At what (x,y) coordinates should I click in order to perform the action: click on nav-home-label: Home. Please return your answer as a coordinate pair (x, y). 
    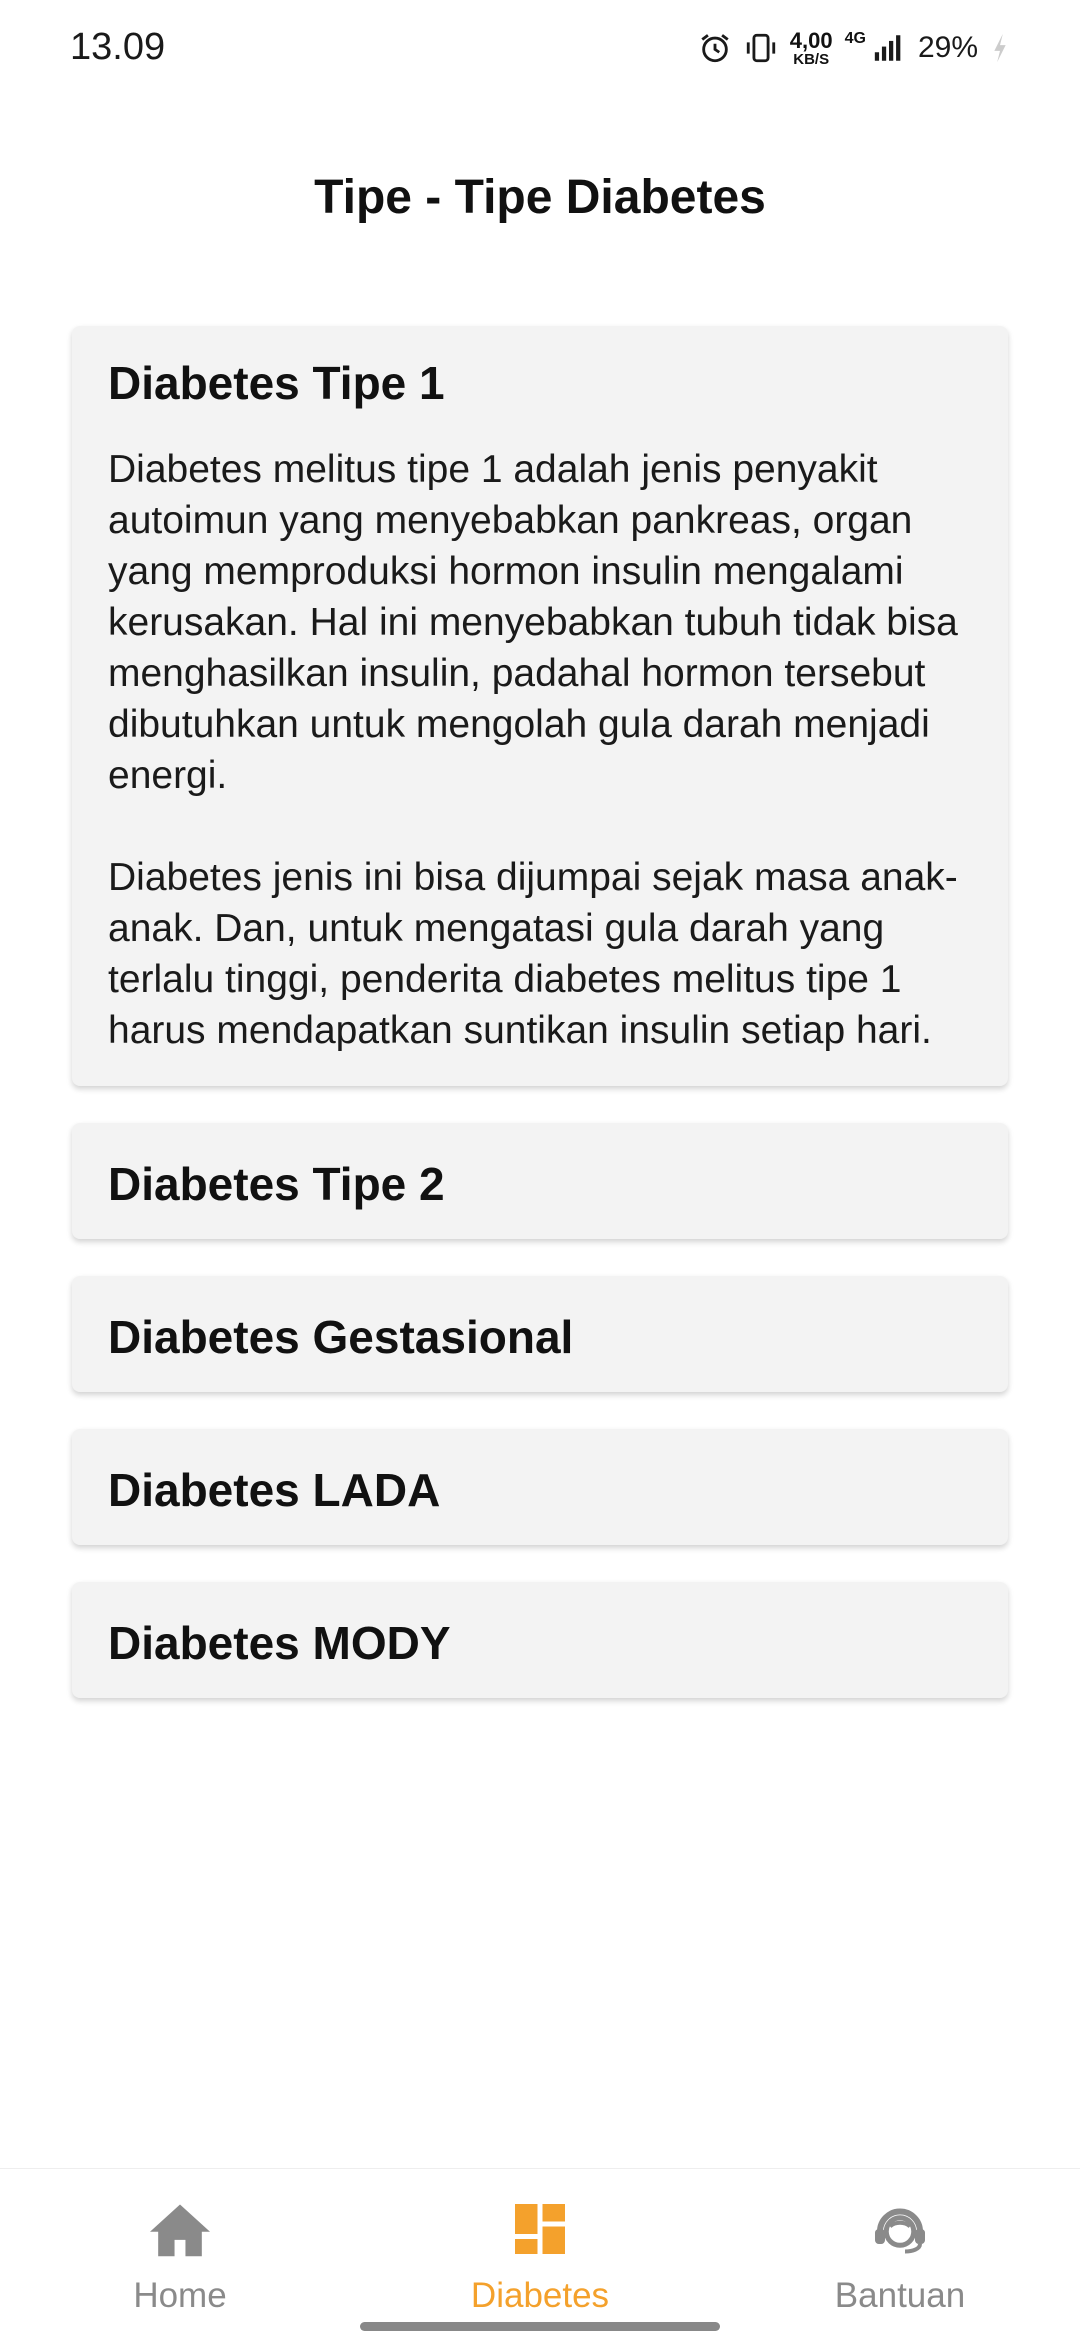
    Looking at the image, I should click on (180, 2295).